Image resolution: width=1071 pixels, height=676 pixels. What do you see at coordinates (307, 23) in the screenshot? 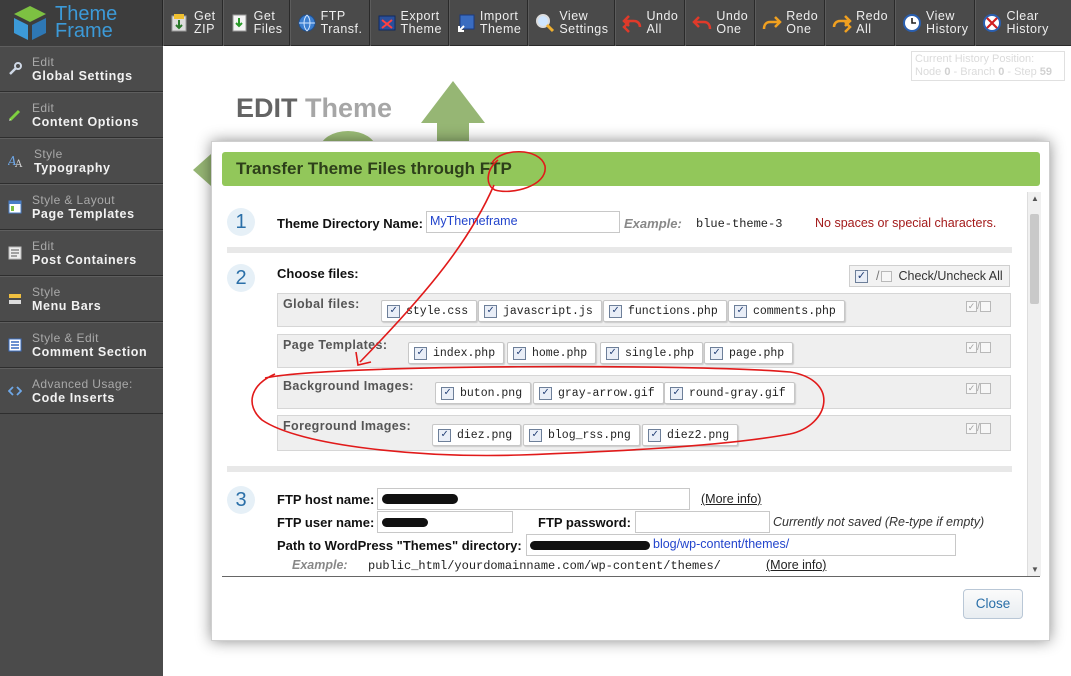
I see `ftp-globe-icon` at bounding box center [307, 23].